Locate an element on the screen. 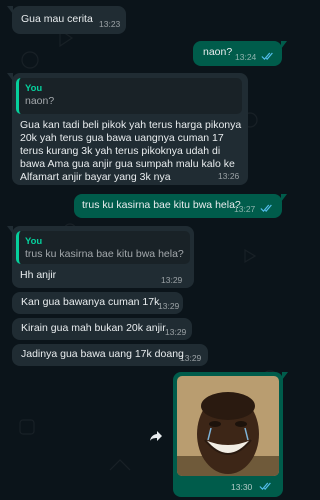 The height and width of the screenshot is (500, 320). message-time: 13:23 is located at coordinates (110, 24).